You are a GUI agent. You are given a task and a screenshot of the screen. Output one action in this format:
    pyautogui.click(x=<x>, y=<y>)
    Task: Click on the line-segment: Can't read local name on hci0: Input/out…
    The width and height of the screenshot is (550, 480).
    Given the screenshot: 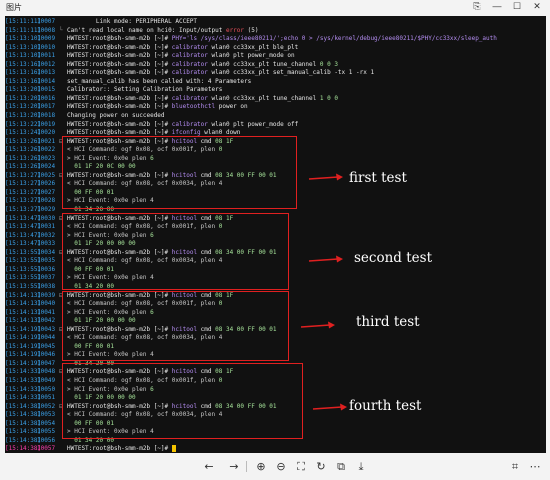 What is the action you would take?
    pyautogui.click(x=146, y=30)
    